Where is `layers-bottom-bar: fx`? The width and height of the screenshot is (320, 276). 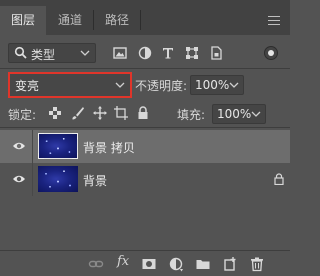
layers-bottom-bar: fx is located at coordinates (145, 263).